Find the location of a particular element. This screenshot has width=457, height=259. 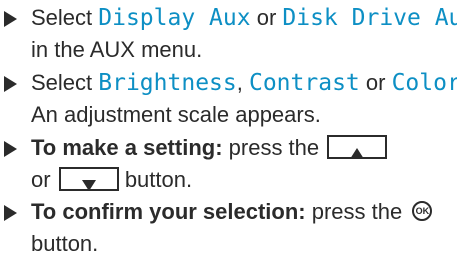

step-line: button. is located at coordinates (64, 244).